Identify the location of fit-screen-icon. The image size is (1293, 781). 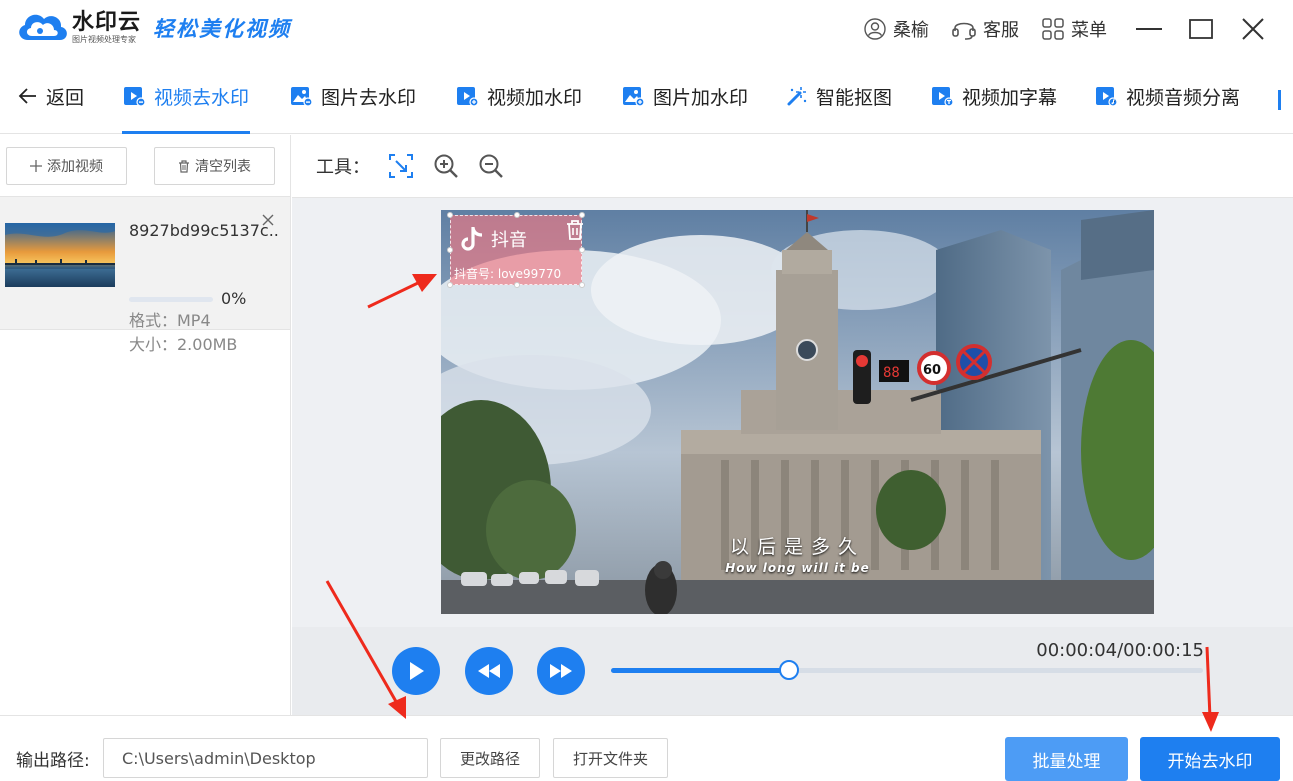
(401, 166).